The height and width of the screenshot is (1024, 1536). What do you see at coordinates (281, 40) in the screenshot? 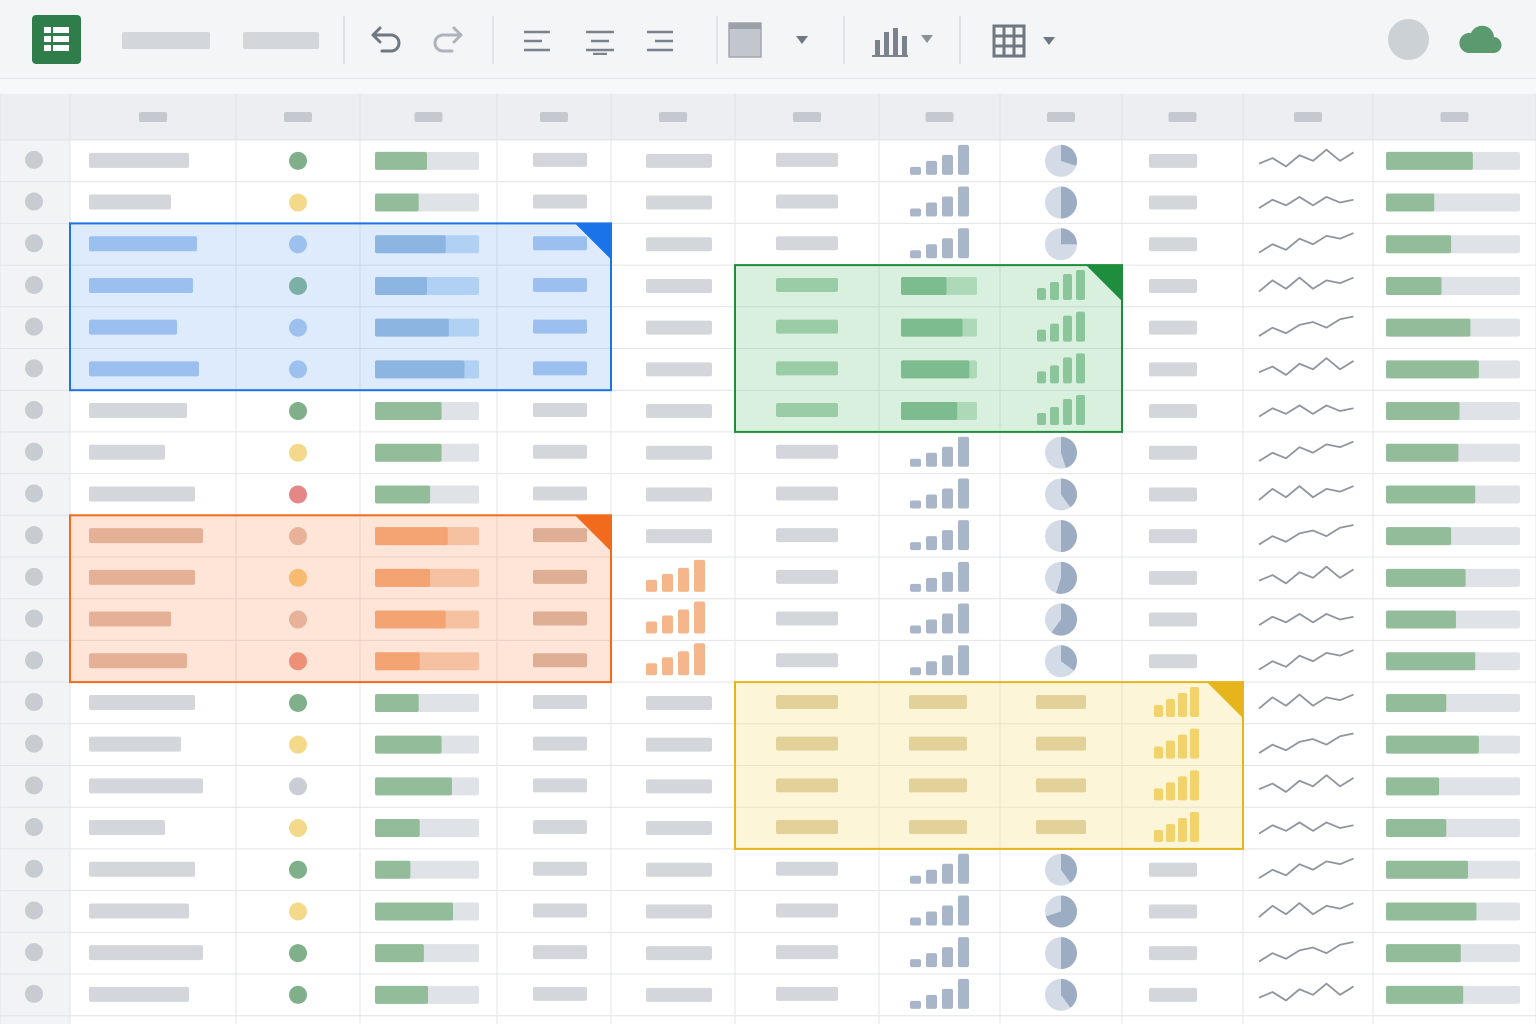
I see `menu-placeholder` at bounding box center [281, 40].